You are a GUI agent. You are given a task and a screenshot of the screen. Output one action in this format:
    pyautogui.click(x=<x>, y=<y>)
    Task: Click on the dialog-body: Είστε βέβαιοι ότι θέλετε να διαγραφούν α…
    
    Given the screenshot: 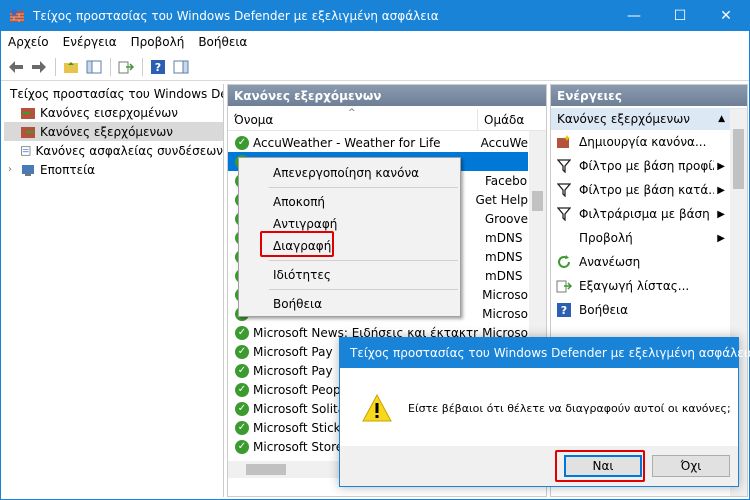 What is the action you would take?
    pyautogui.click(x=539, y=408)
    